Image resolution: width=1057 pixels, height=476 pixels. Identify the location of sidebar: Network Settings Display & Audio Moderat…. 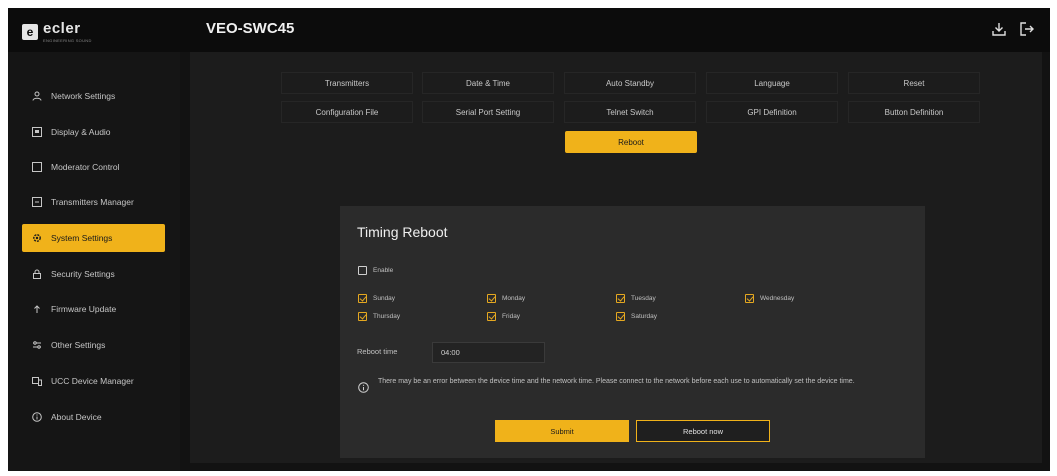
(94, 261).